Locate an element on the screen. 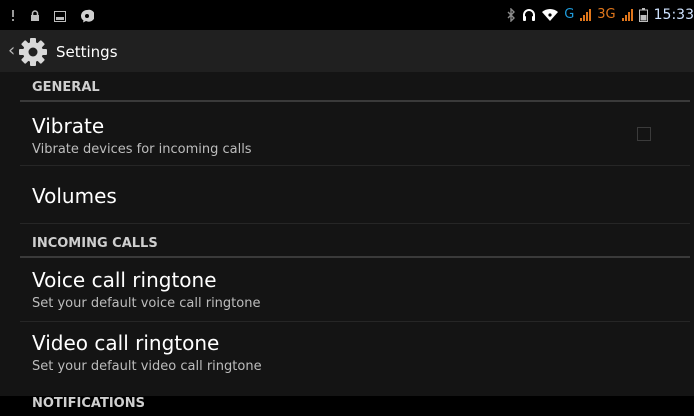  pref-title: Vibrate is located at coordinates (68, 126).